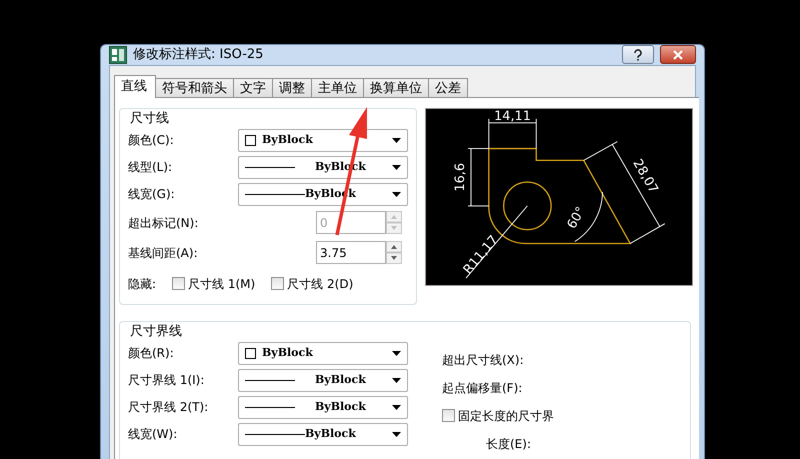  What do you see at coordinates (151, 140) in the screenshot?
I see `field-label: 颜色(C):` at bounding box center [151, 140].